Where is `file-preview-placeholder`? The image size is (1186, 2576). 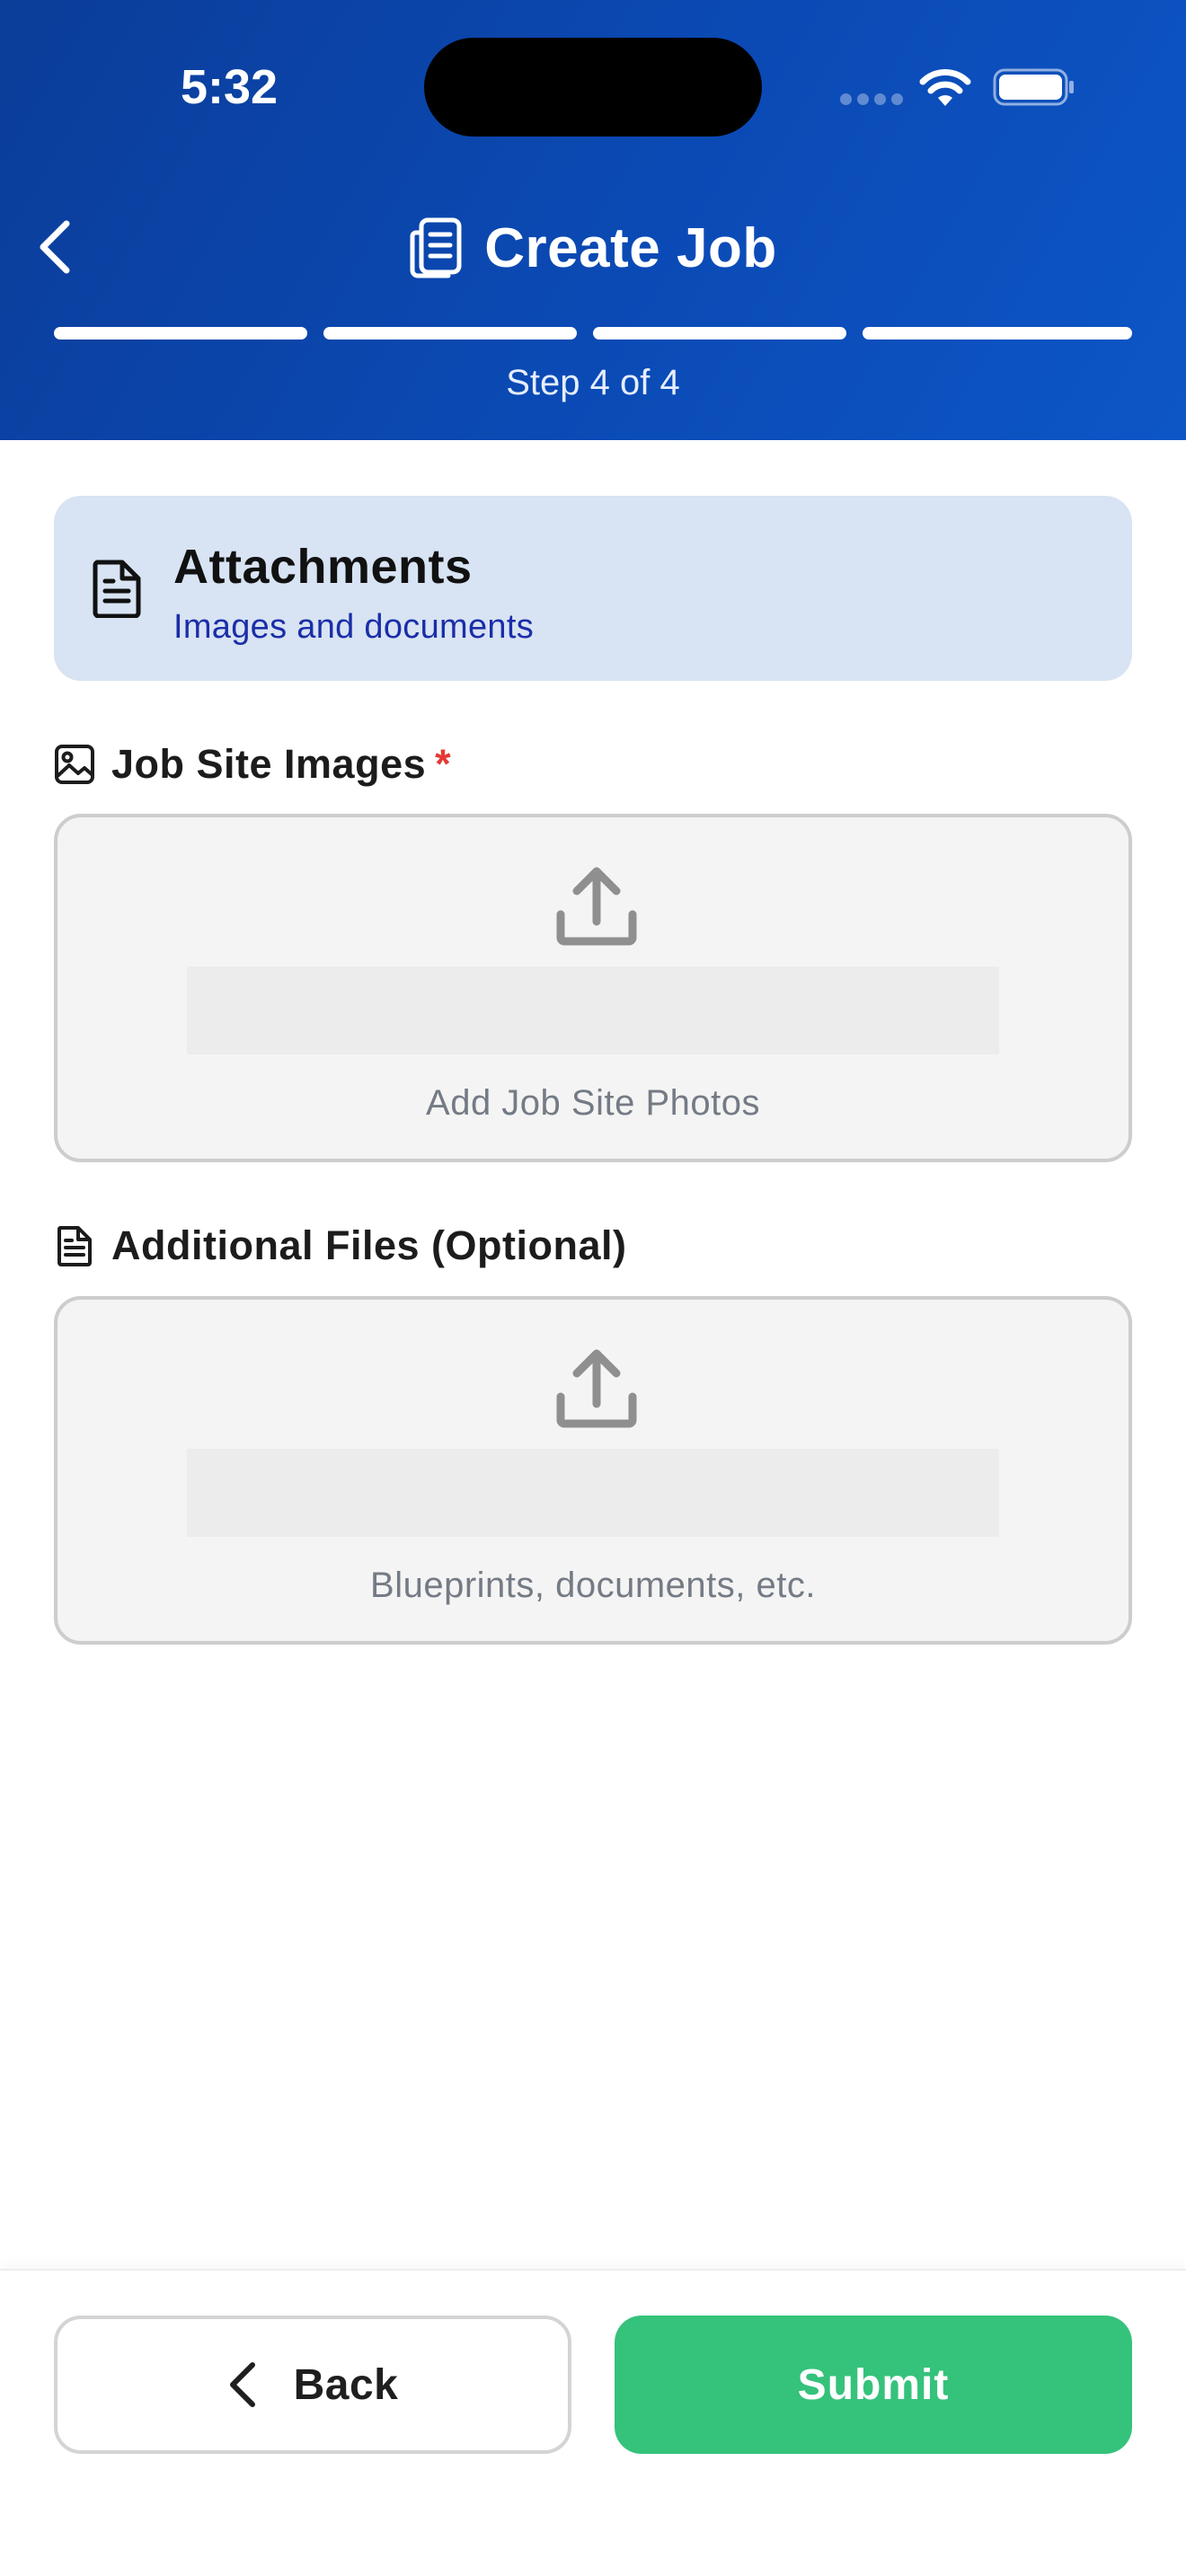
file-preview-placeholder is located at coordinates (593, 1493).